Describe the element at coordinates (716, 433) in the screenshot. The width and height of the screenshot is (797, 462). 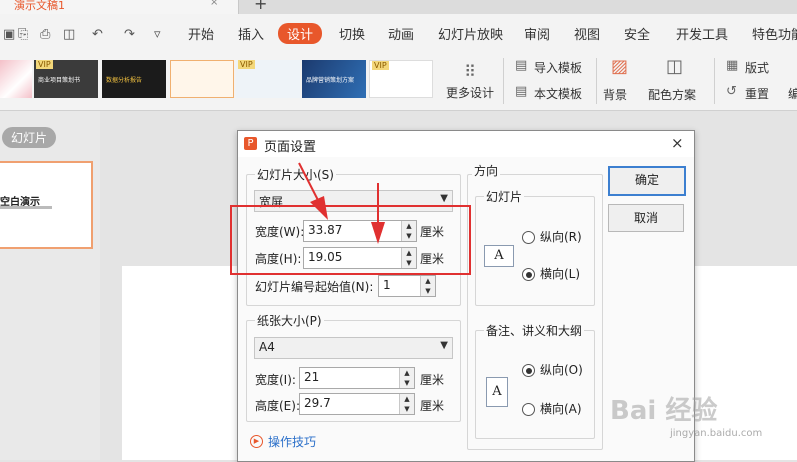
I see `baidu-watermark-url: jingyan.baidu.com` at that location.